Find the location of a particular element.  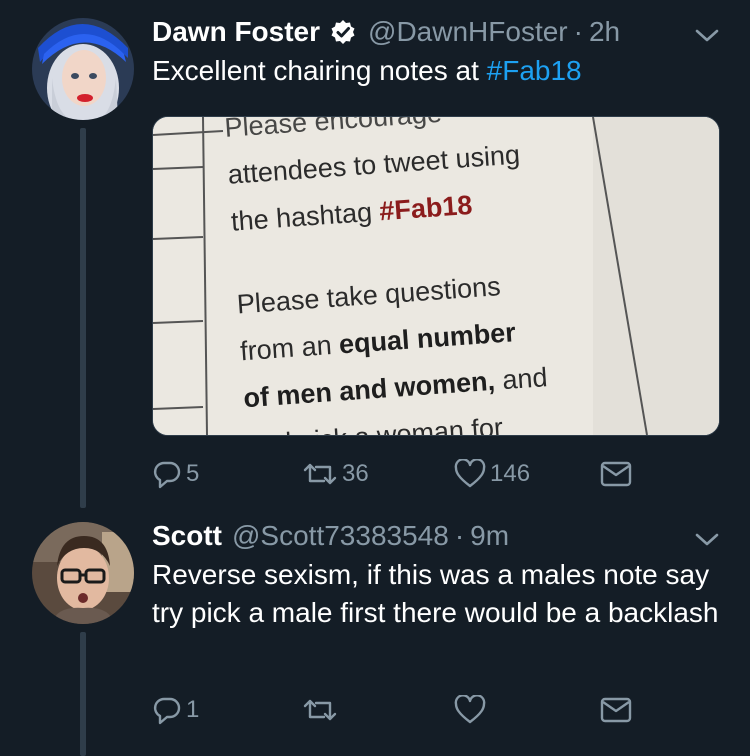

timestamp: 9m is located at coordinates (489, 536).